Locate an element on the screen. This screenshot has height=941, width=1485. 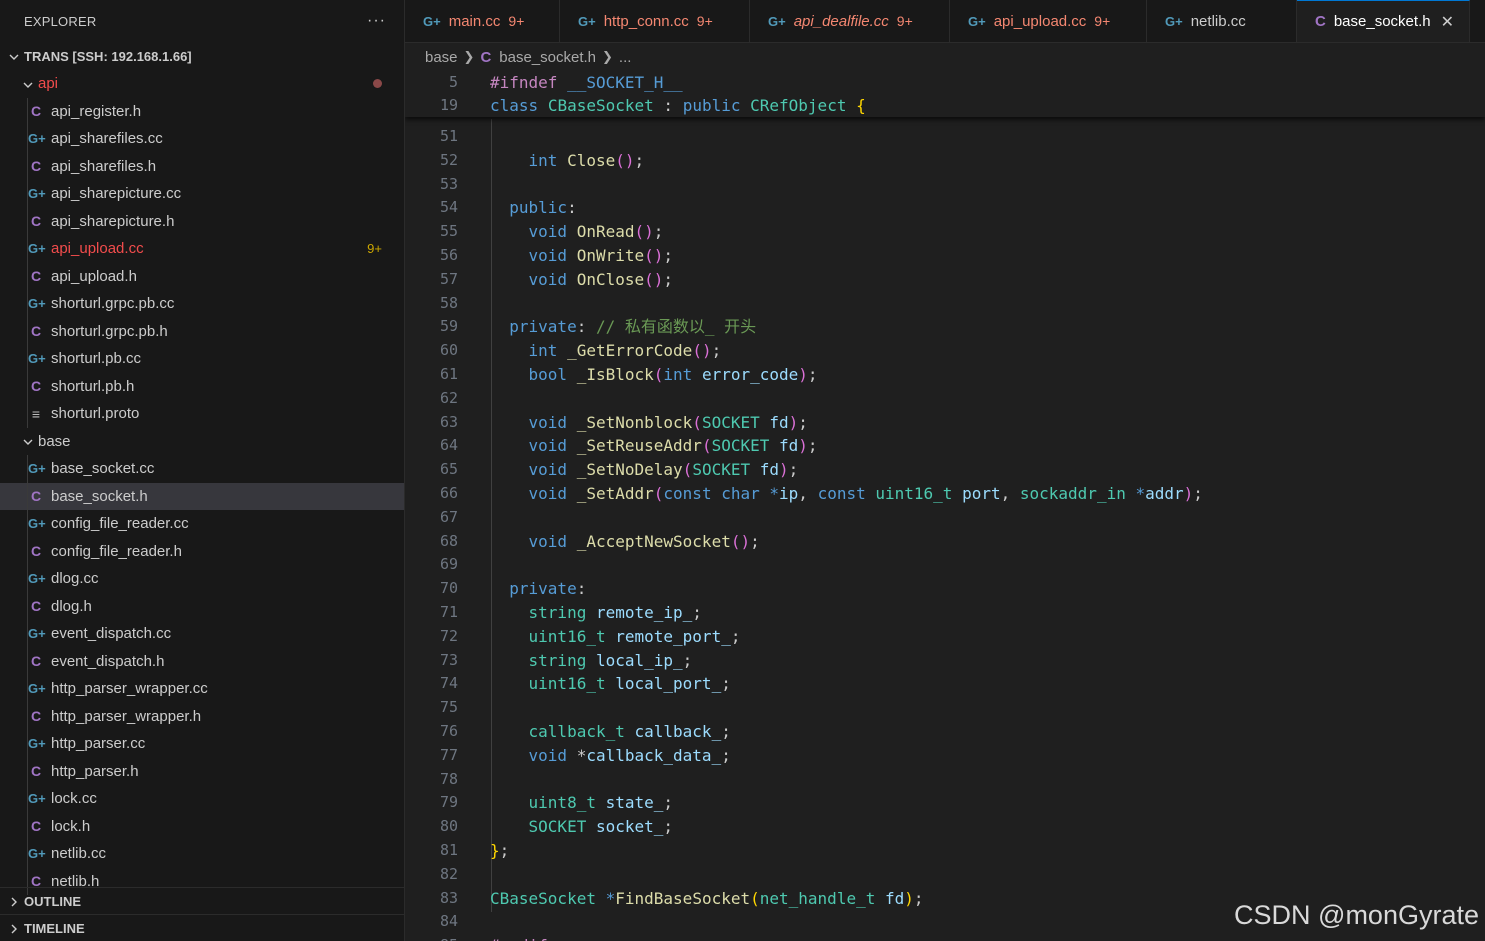
code-line: 79 uint8_t state_; is located at coordinates (945, 803).